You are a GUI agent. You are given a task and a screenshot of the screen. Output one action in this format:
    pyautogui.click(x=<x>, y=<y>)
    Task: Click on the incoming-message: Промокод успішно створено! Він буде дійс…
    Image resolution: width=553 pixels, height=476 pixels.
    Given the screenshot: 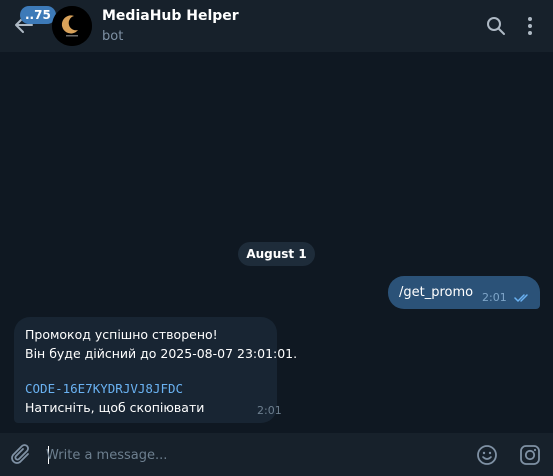 What is the action you would take?
    pyautogui.click(x=155, y=370)
    